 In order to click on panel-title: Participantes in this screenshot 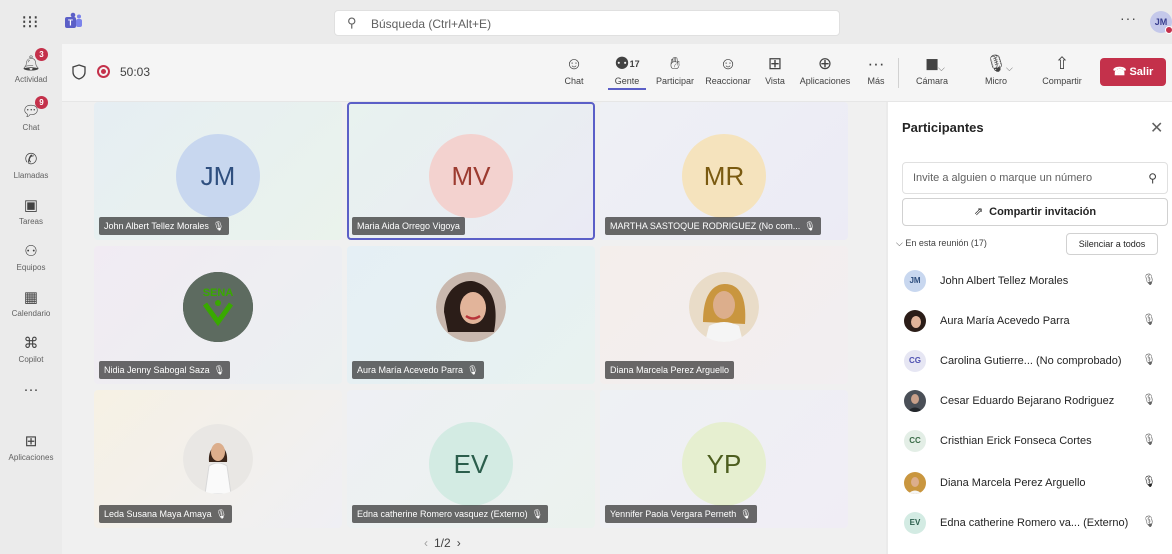, I will do `click(943, 127)`.